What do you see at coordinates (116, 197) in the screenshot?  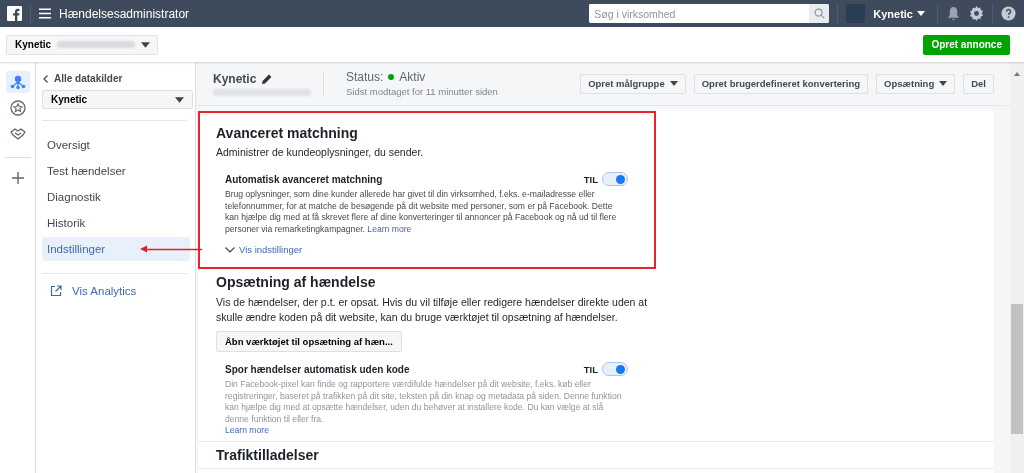 I see `sidebar-item: Diagnostik` at bounding box center [116, 197].